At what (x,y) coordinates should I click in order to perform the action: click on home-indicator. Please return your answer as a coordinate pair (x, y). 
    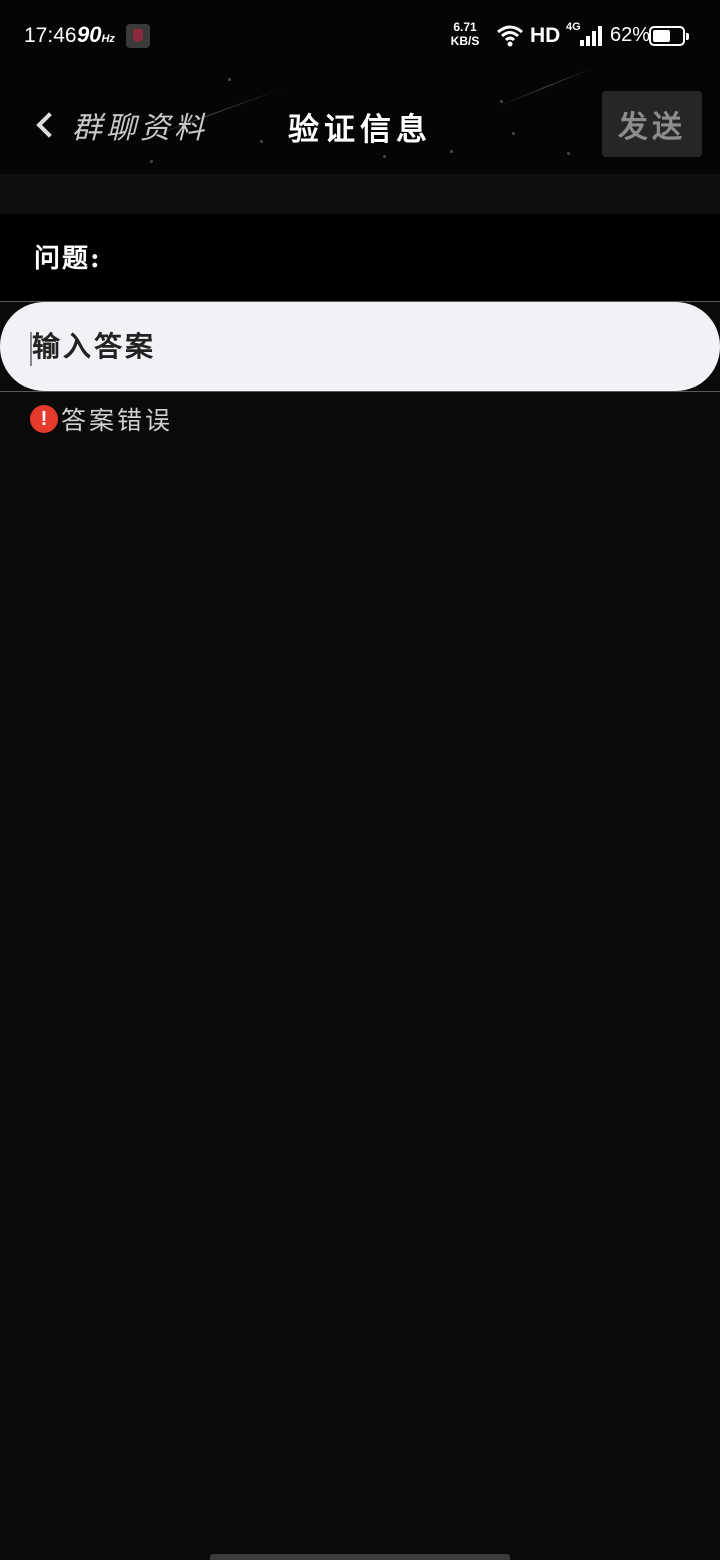
    Looking at the image, I should click on (360, 1557).